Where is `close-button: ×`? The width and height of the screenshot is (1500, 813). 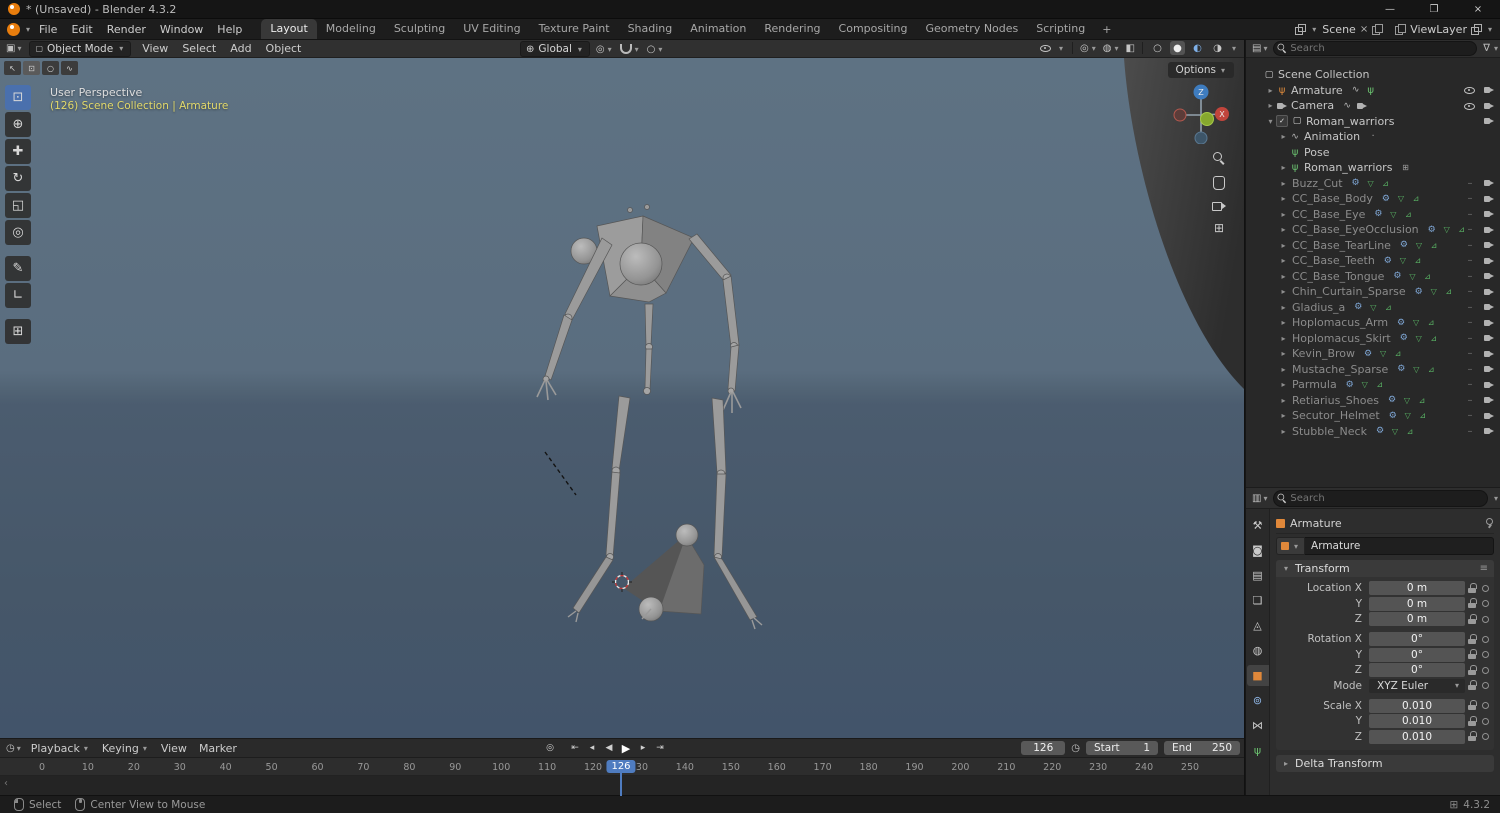 close-button: × is located at coordinates (1478, 9).